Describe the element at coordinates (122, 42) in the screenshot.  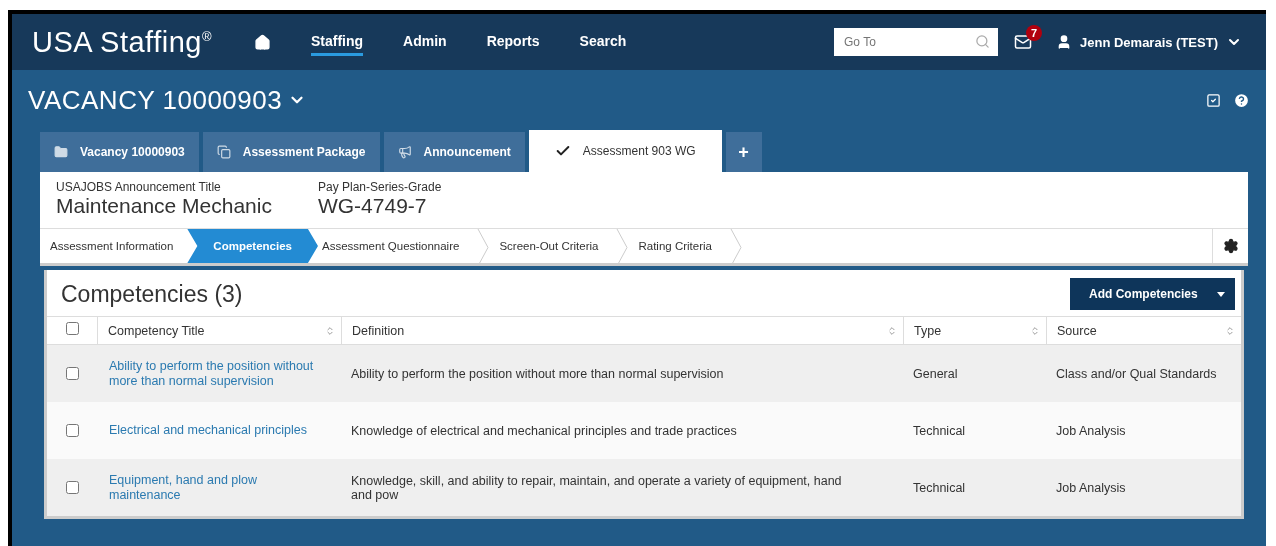
I see `logo: USA Staffing$^{®}$` at that location.